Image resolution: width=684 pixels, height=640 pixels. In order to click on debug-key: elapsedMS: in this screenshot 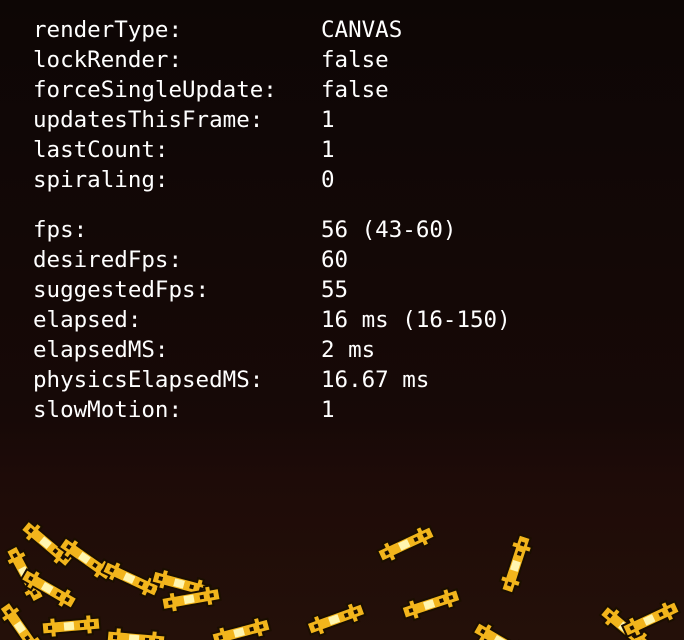, I will do `click(101, 350)`.